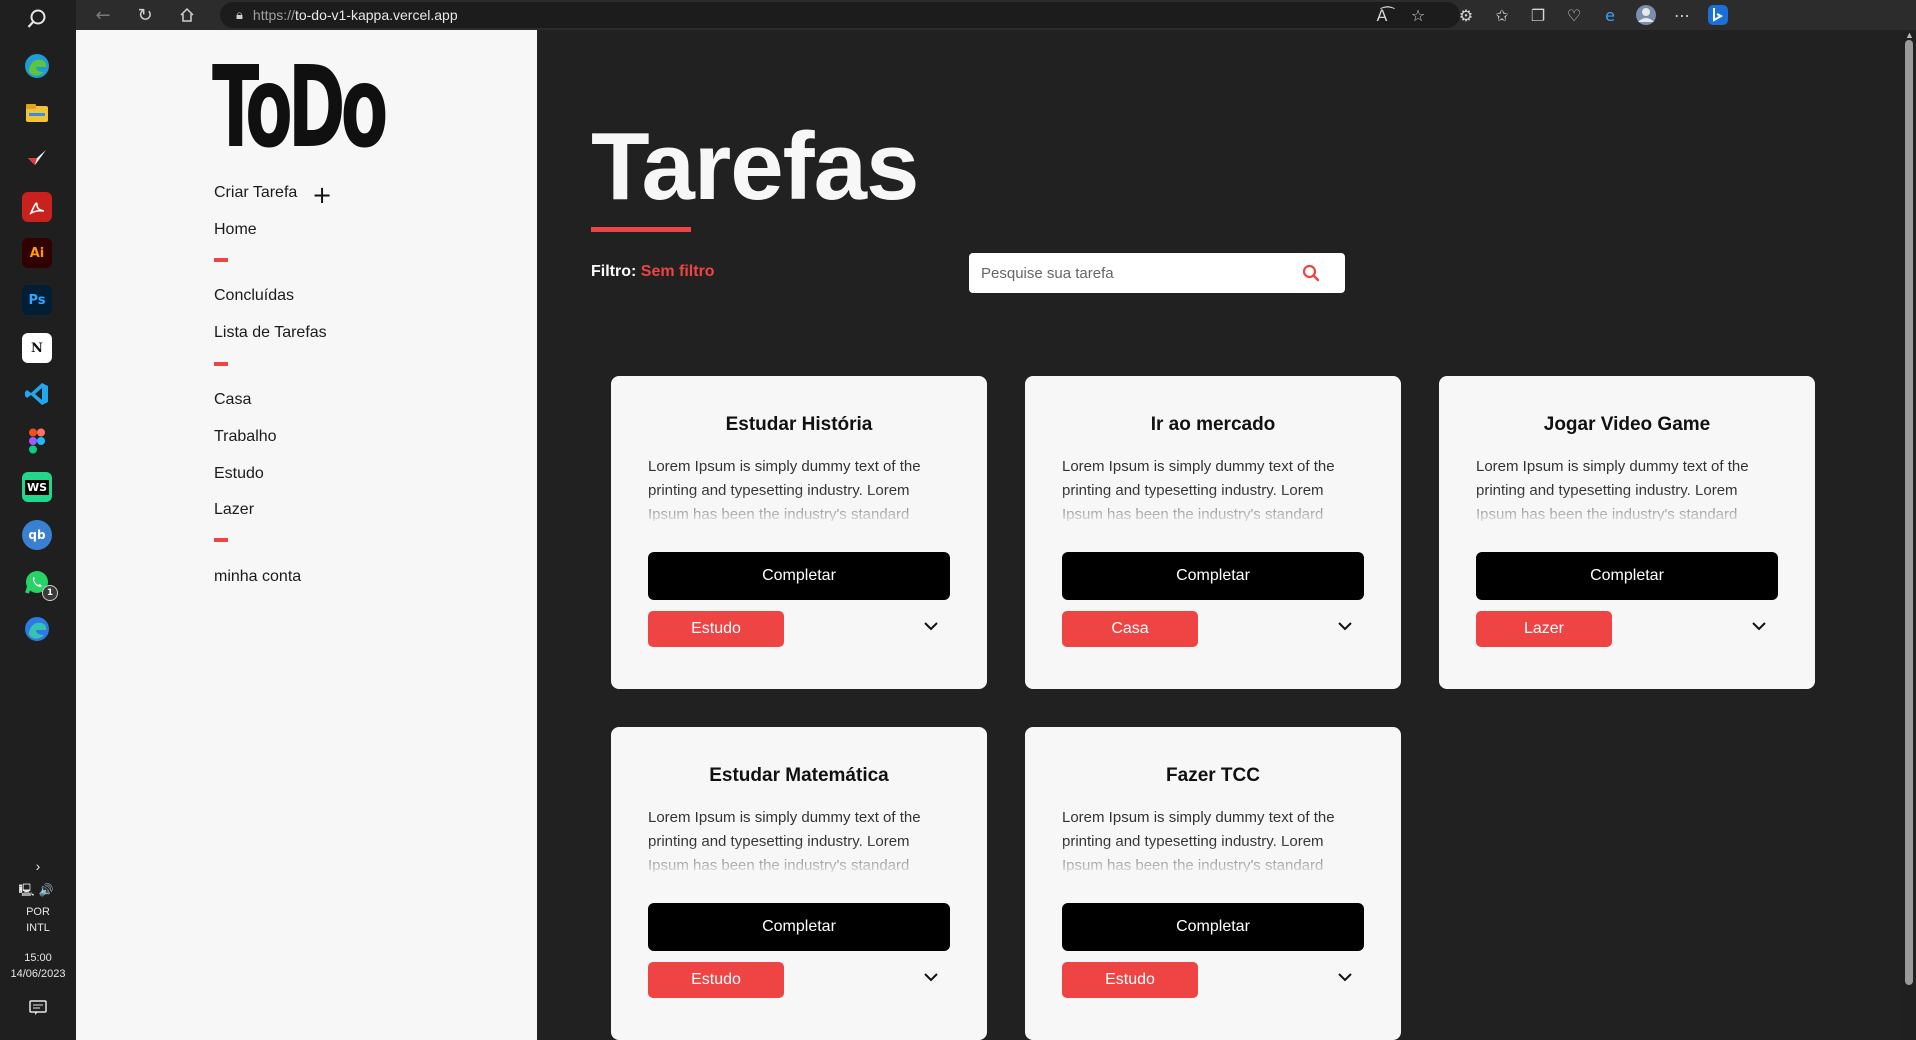 This screenshot has width=1916, height=1040. Describe the element at coordinates (38, 928) in the screenshot. I see `layout-label: INTL` at that location.